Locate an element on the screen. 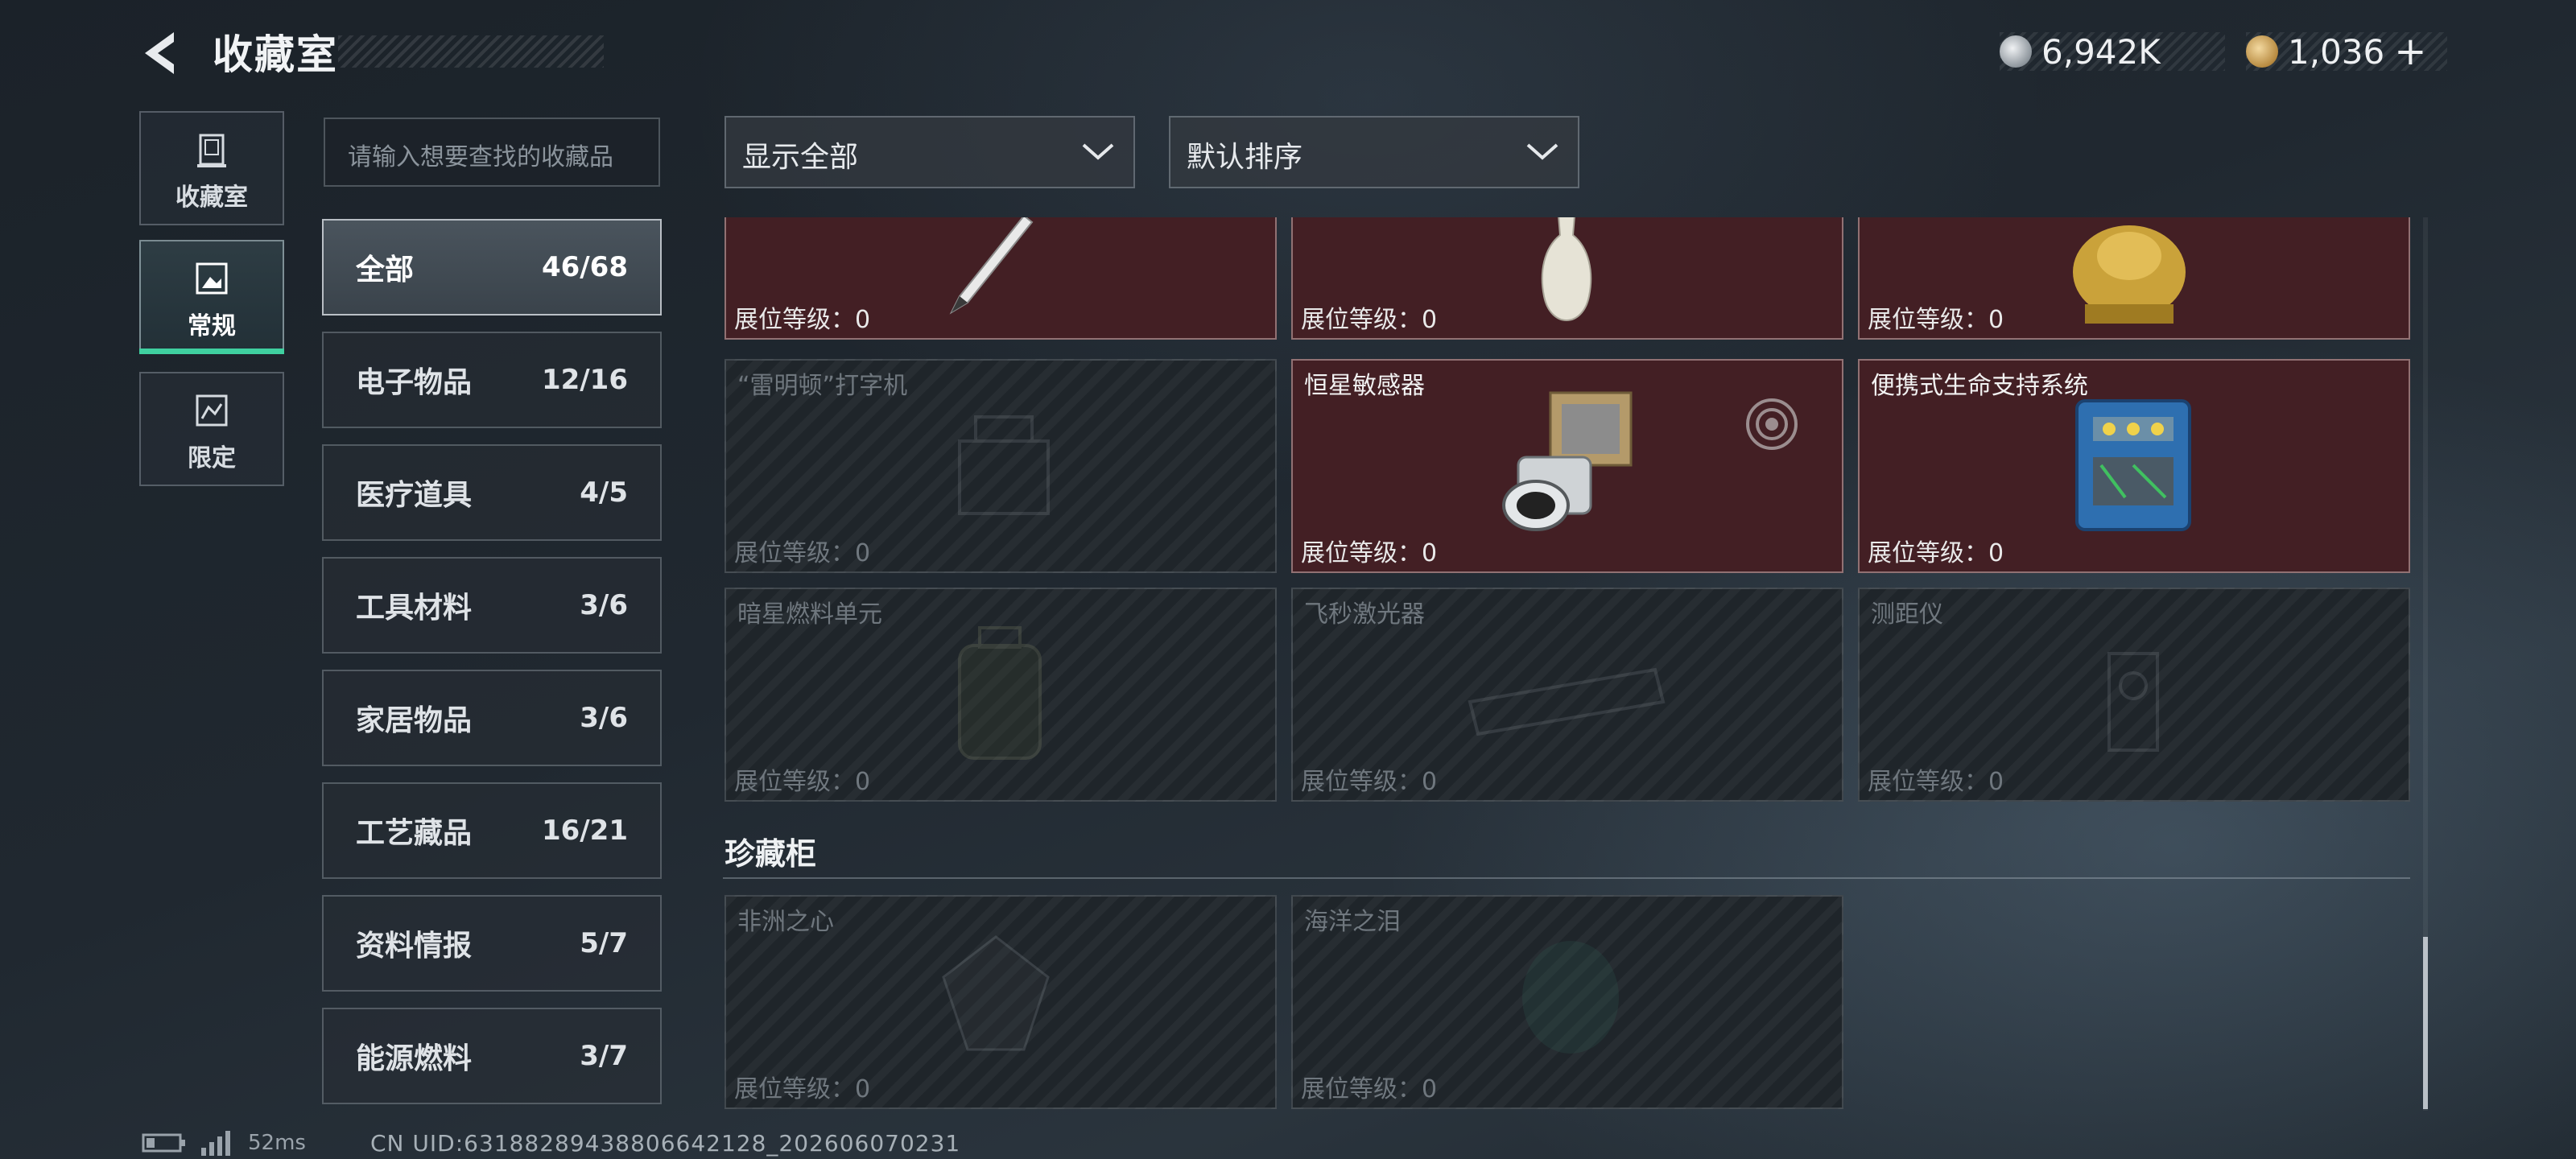  category-name: 工艺藏品 is located at coordinates (414, 833).